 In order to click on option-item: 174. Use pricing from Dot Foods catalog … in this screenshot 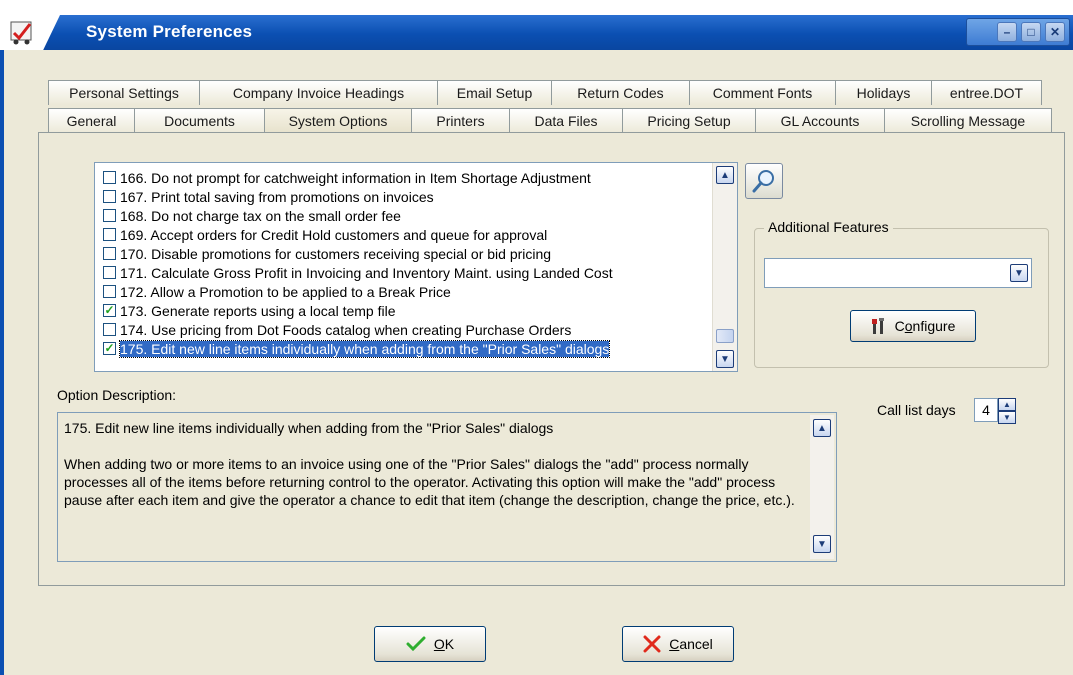, I will do `click(337, 329)`.